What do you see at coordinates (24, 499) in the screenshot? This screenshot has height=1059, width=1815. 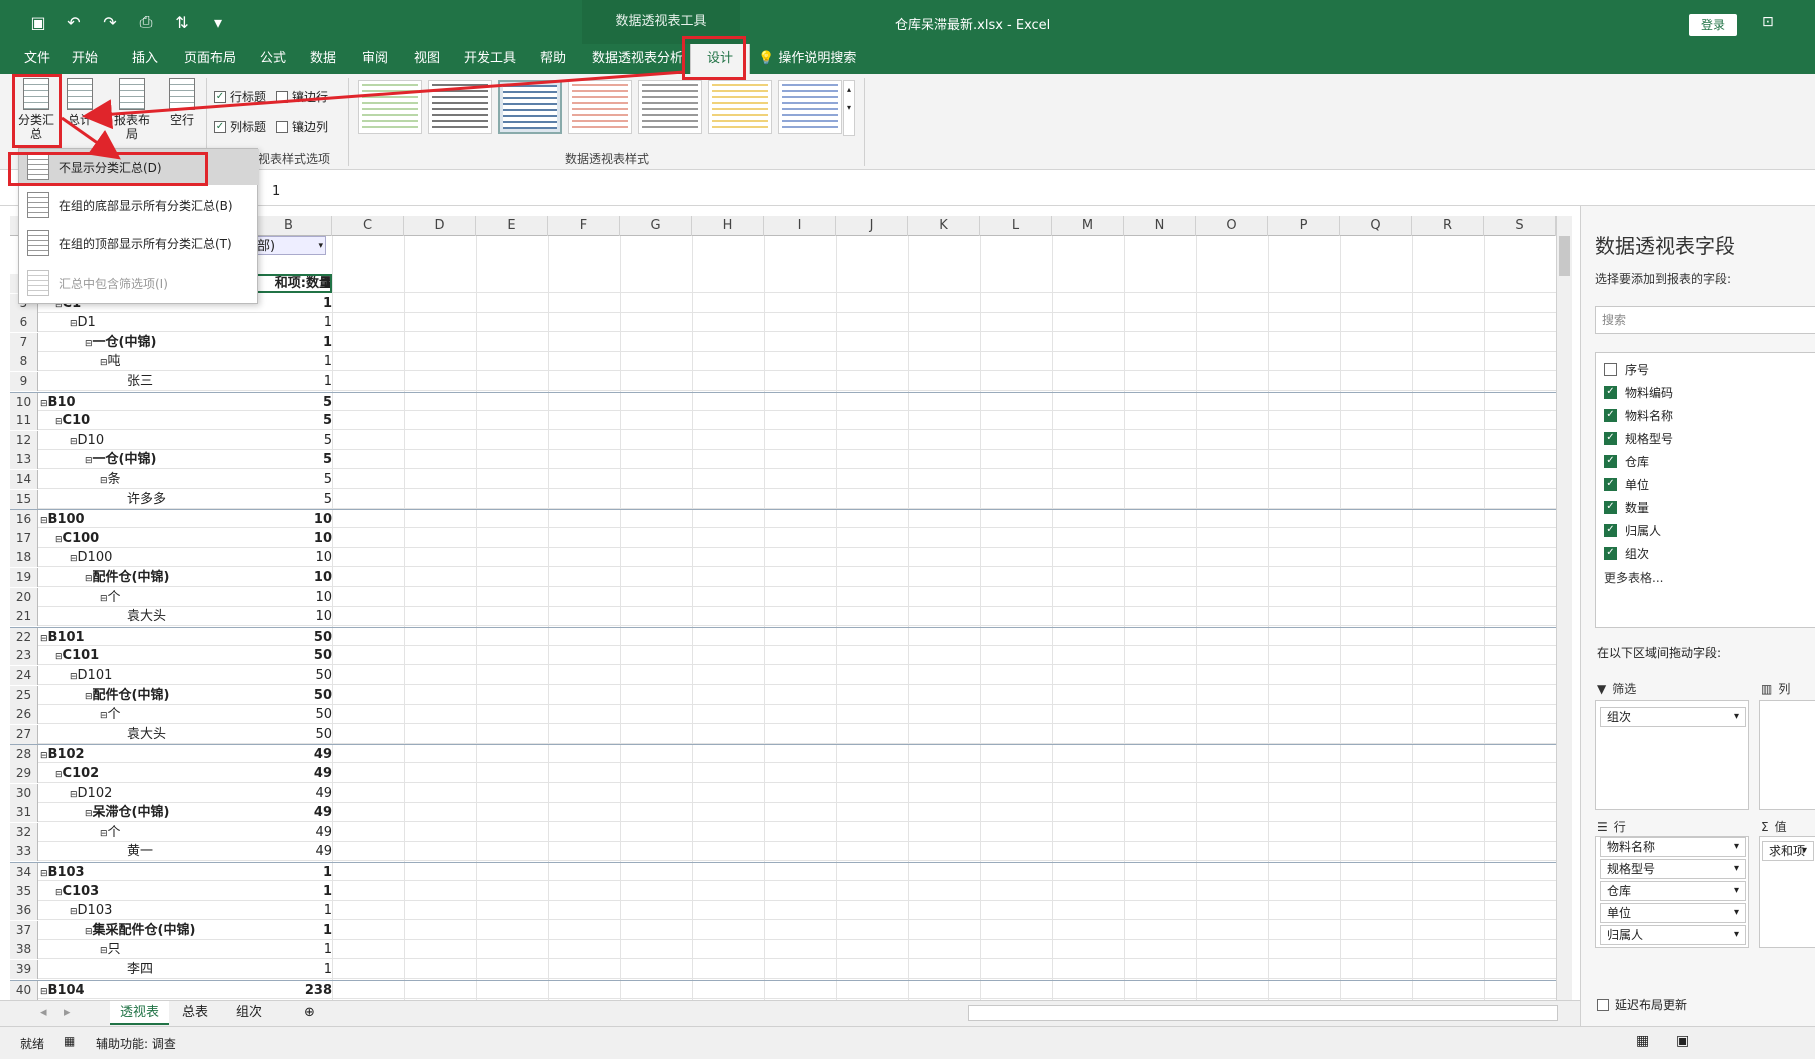 I see `row-number: 15` at bounding box center [24, 499].